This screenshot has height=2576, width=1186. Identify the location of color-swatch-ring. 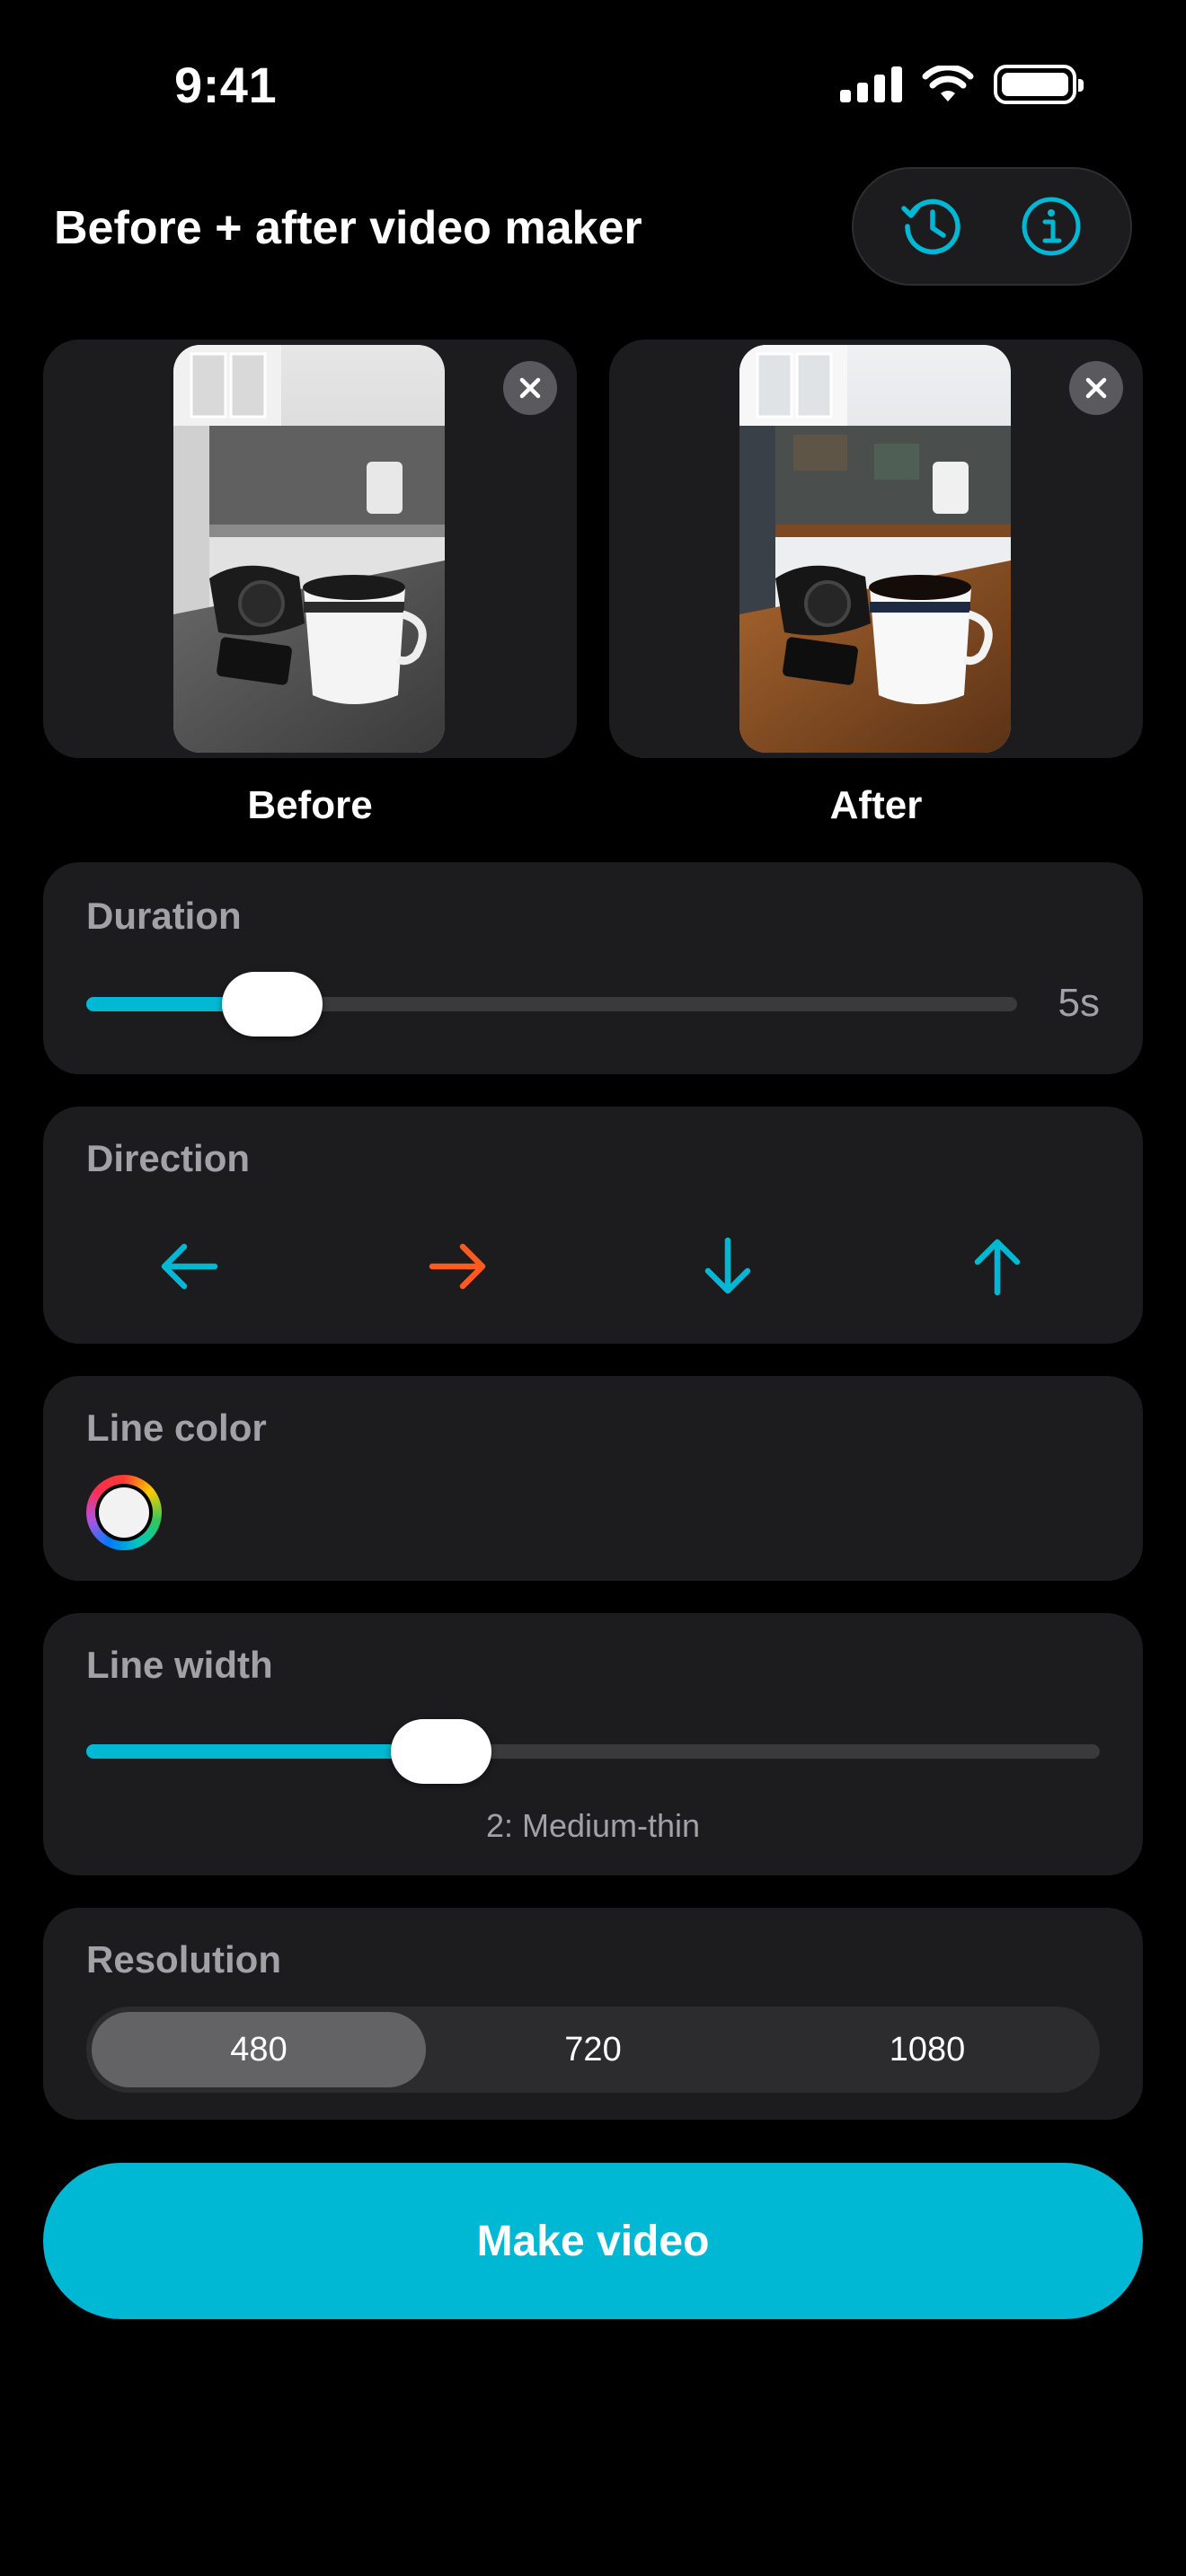
(124, 1512).